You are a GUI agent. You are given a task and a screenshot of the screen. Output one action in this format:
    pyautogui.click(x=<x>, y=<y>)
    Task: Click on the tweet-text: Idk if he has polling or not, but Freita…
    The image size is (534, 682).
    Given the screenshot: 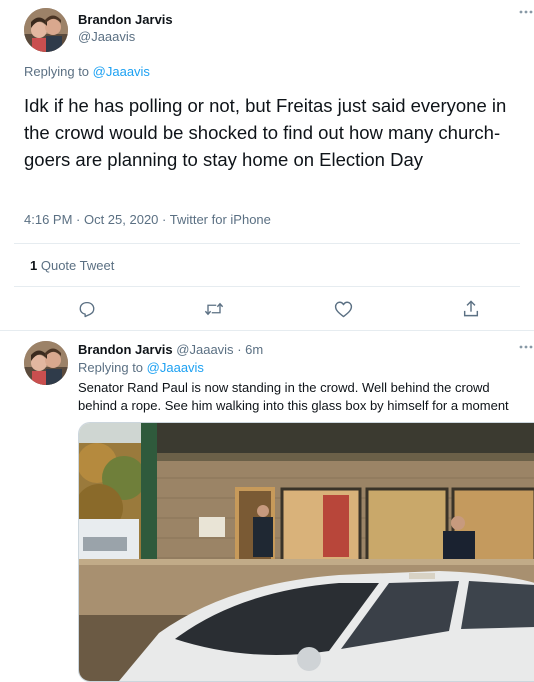 What is the action you would take?
    pyautogui.click(x=265, y=132)
    